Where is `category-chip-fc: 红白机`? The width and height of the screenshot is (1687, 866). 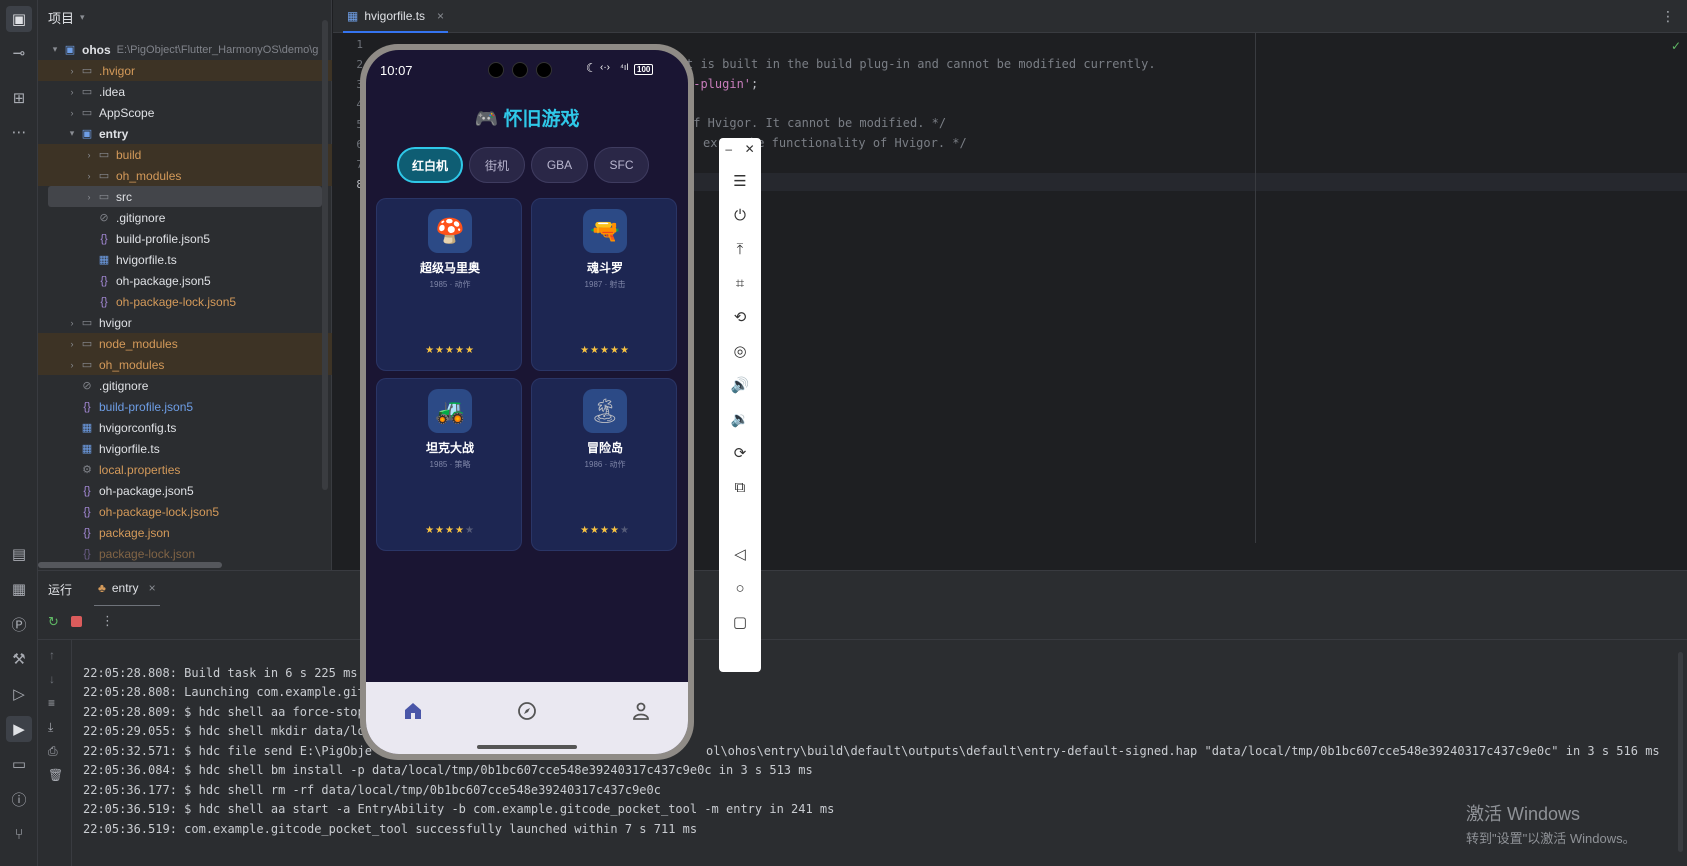 category-chip-fc: 红白机 is located at coordinates (430, 165).